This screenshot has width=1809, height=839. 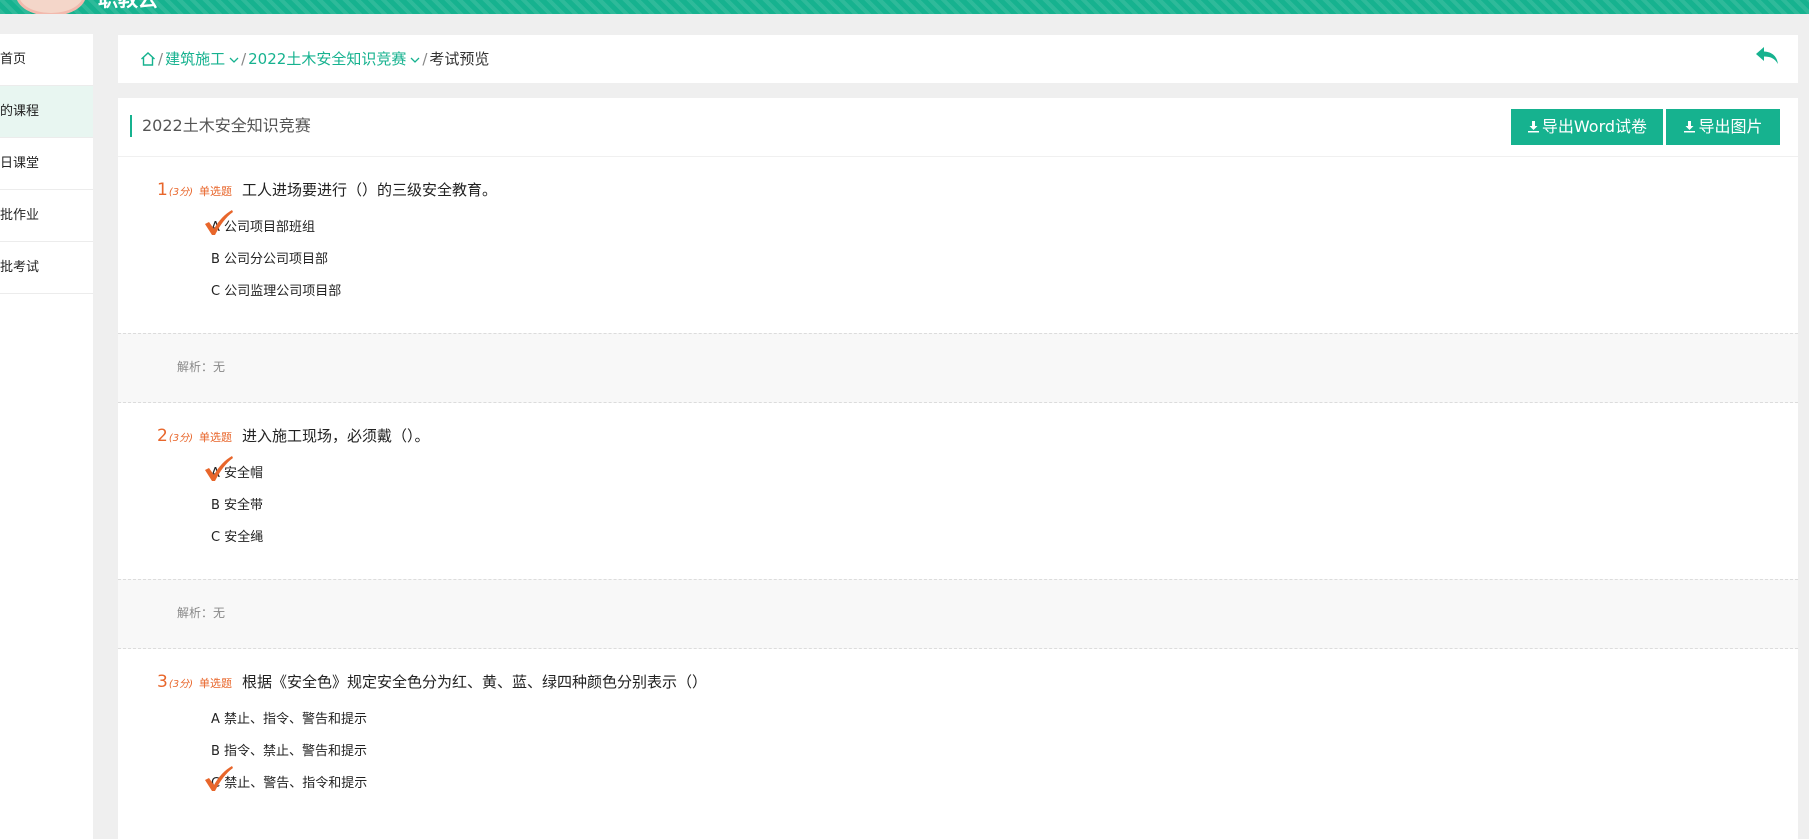 I want to click on option-item: A 禁止、指令、警告和提示, so click(x=289, y=726).